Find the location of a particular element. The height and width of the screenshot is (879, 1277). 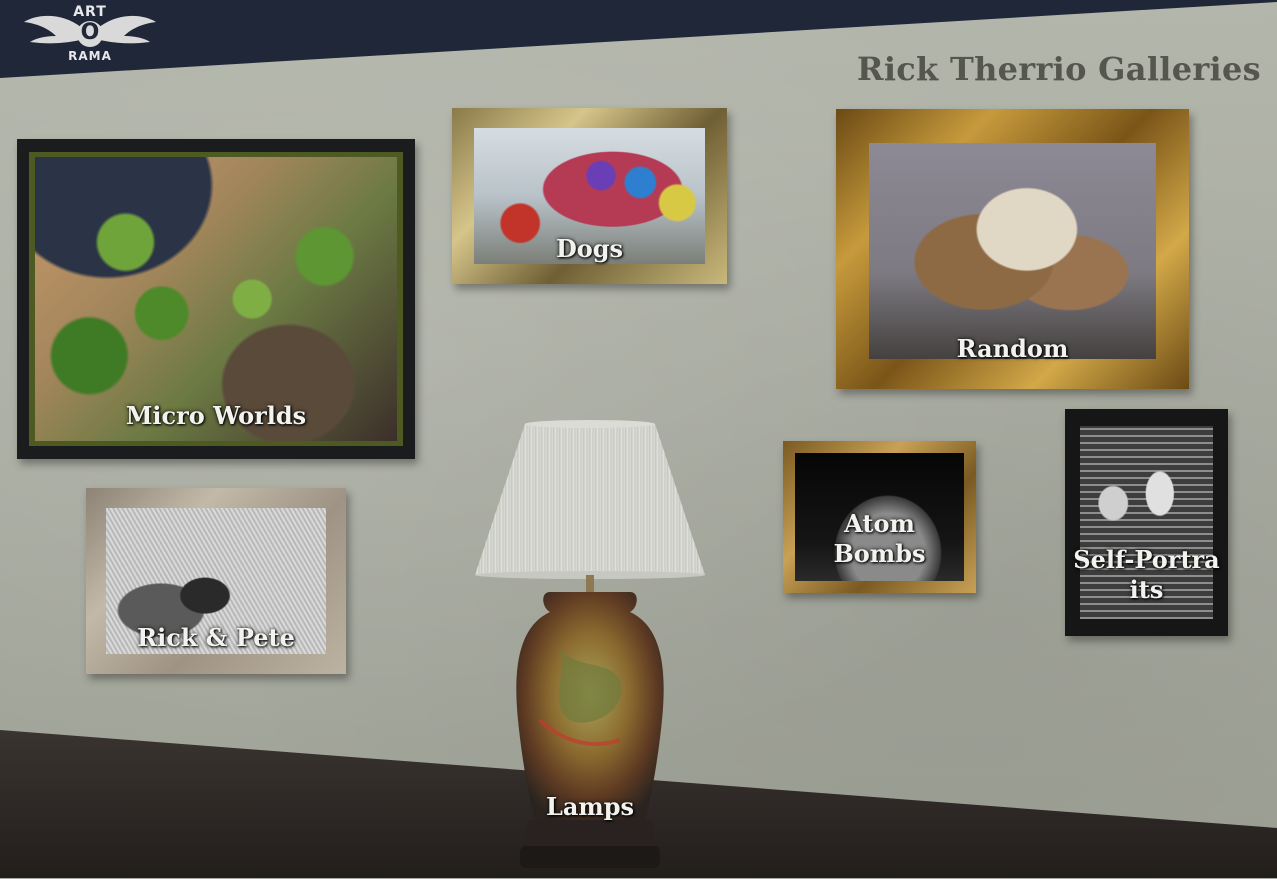

gallery-dogs: Dogs is located at coordinates (589, 196).